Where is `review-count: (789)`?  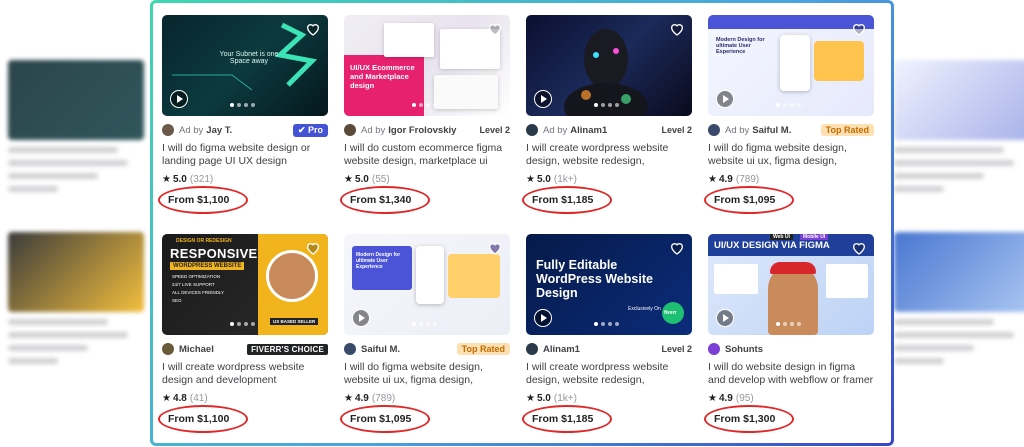
review-count: (789) is located at coordinates (747, 179).